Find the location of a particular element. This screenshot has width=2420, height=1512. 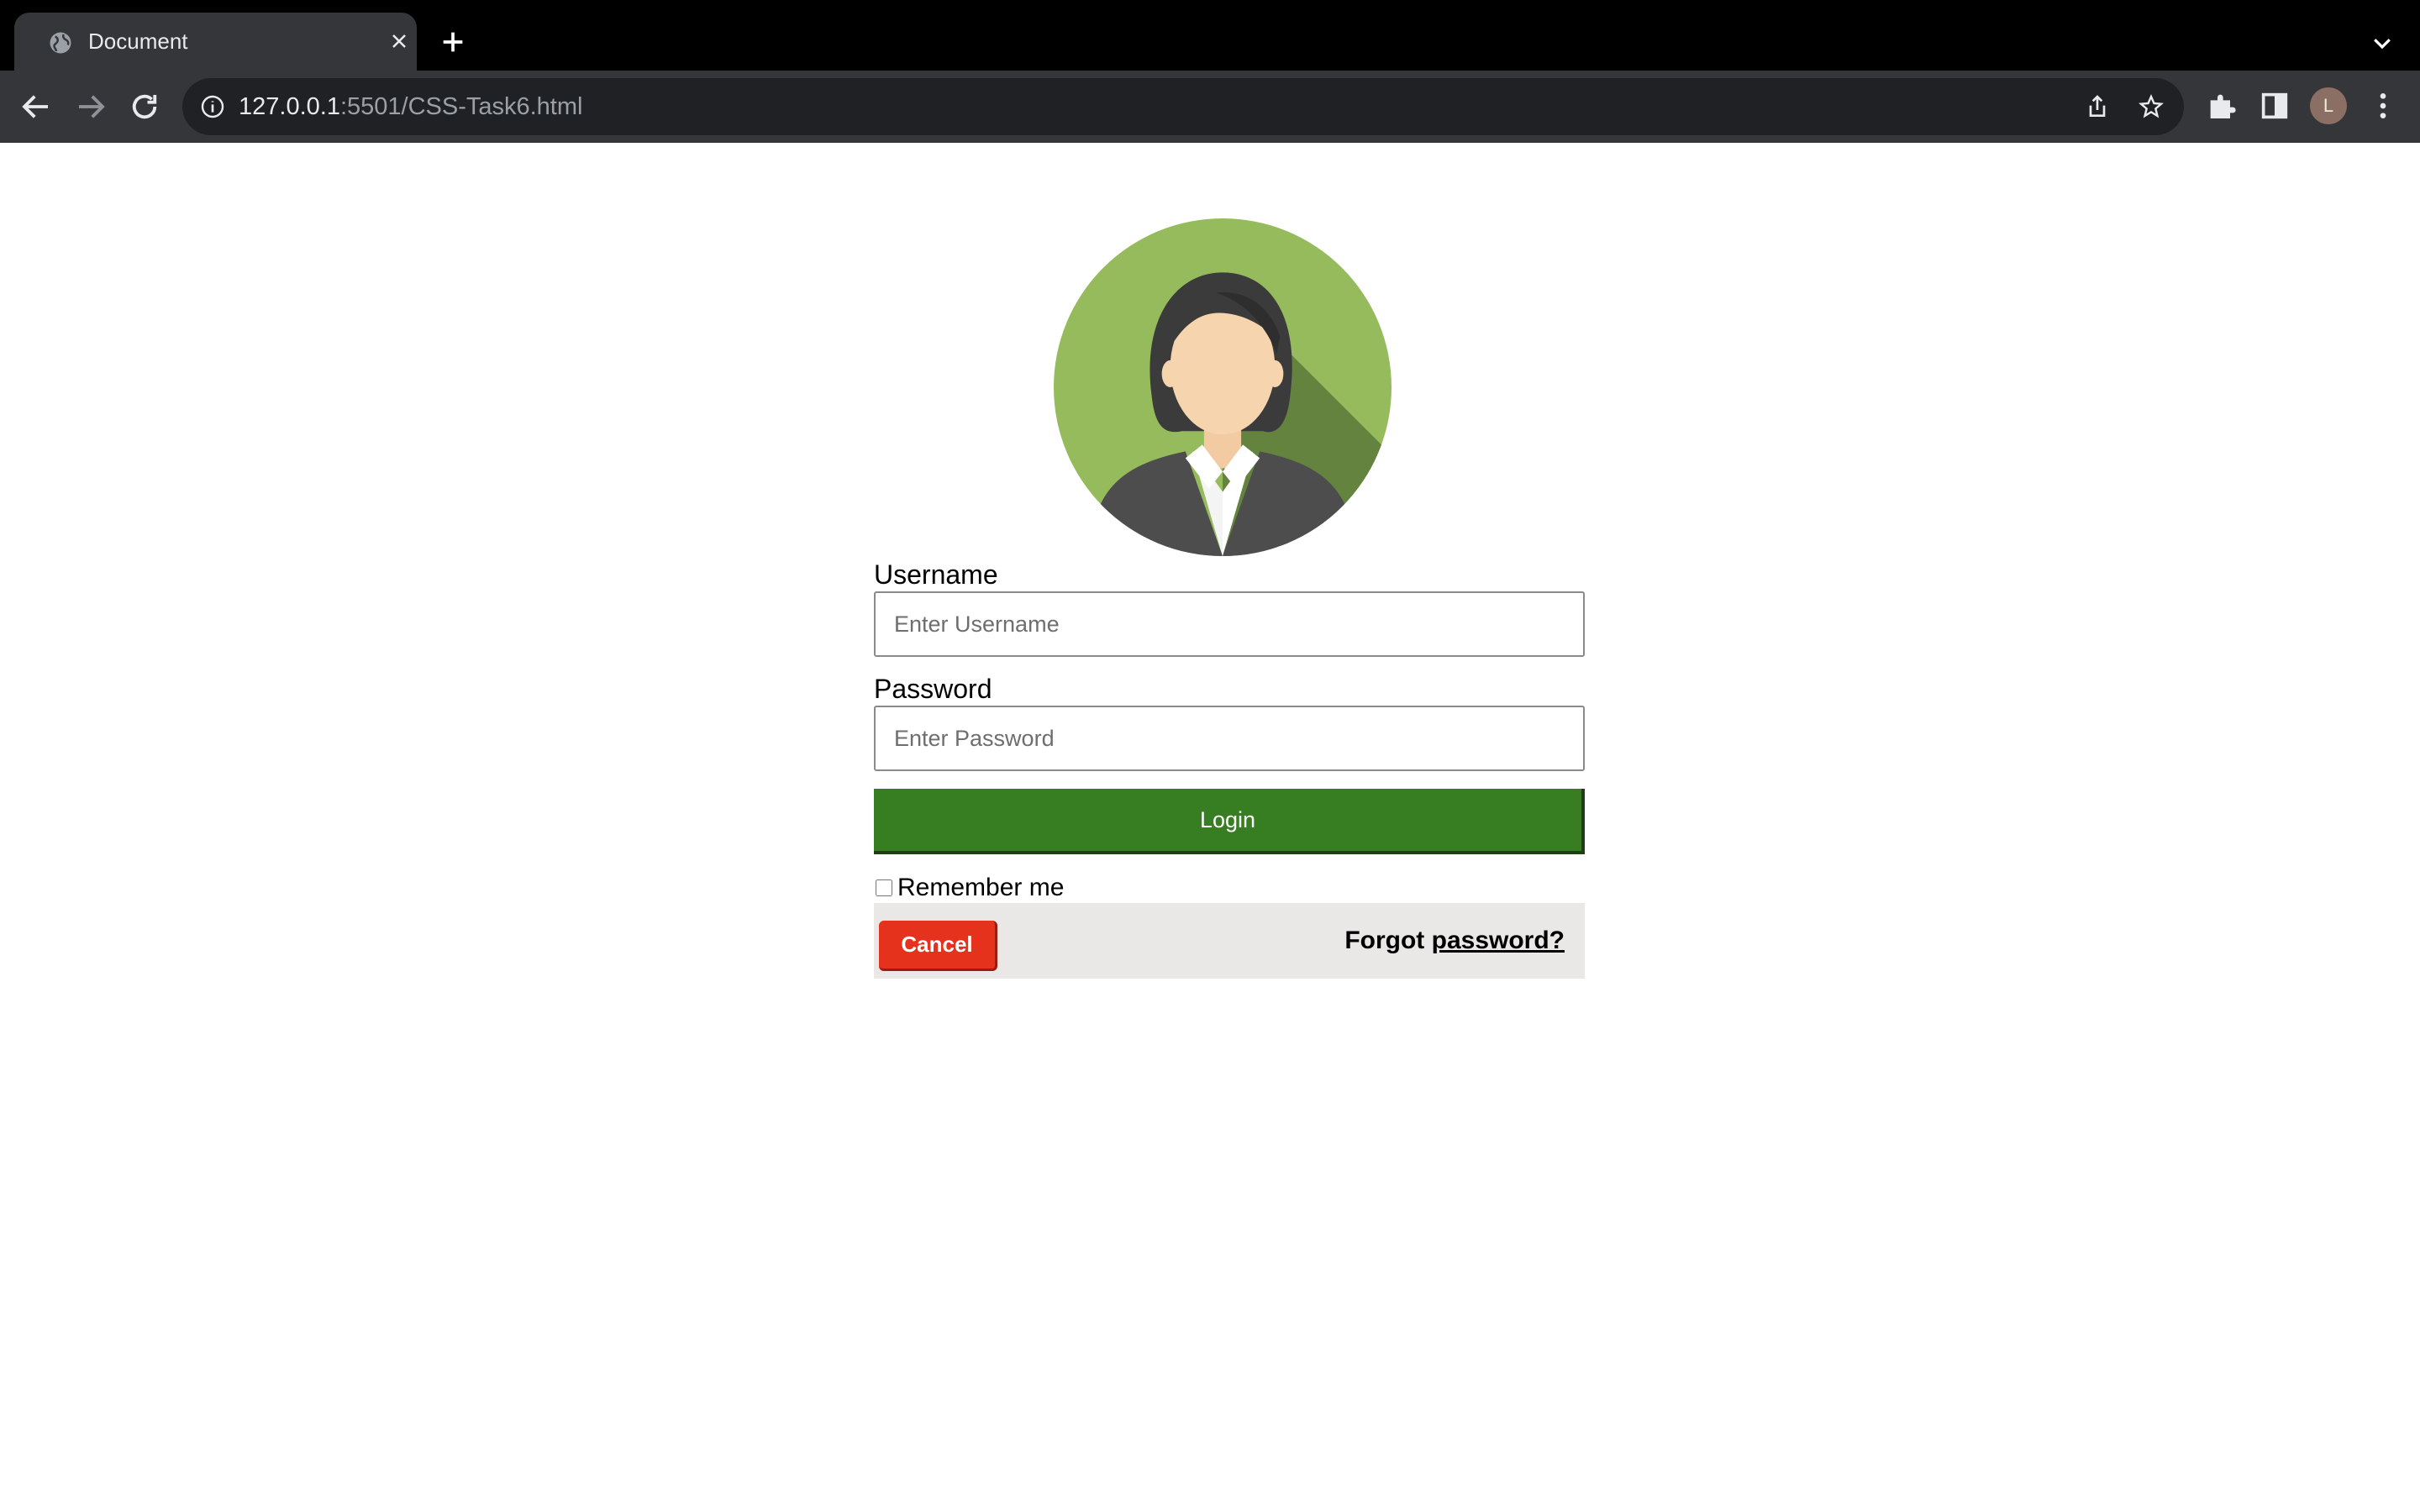

browser-tab: Document is located at coordinates (216, 42).